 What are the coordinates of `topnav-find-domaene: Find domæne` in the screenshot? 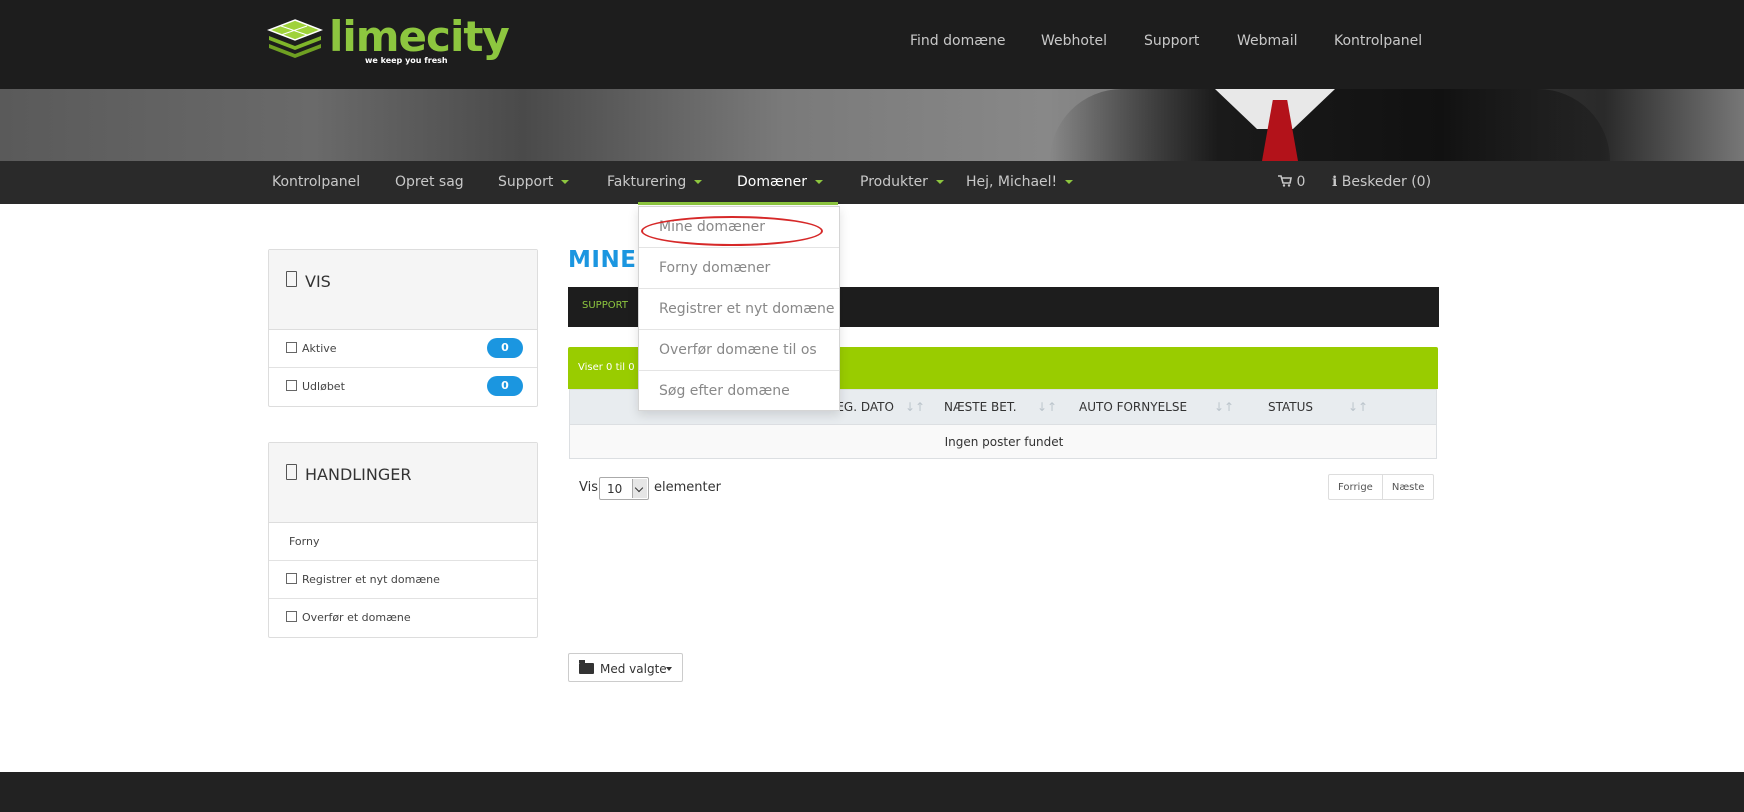 It's located at (957, 41).